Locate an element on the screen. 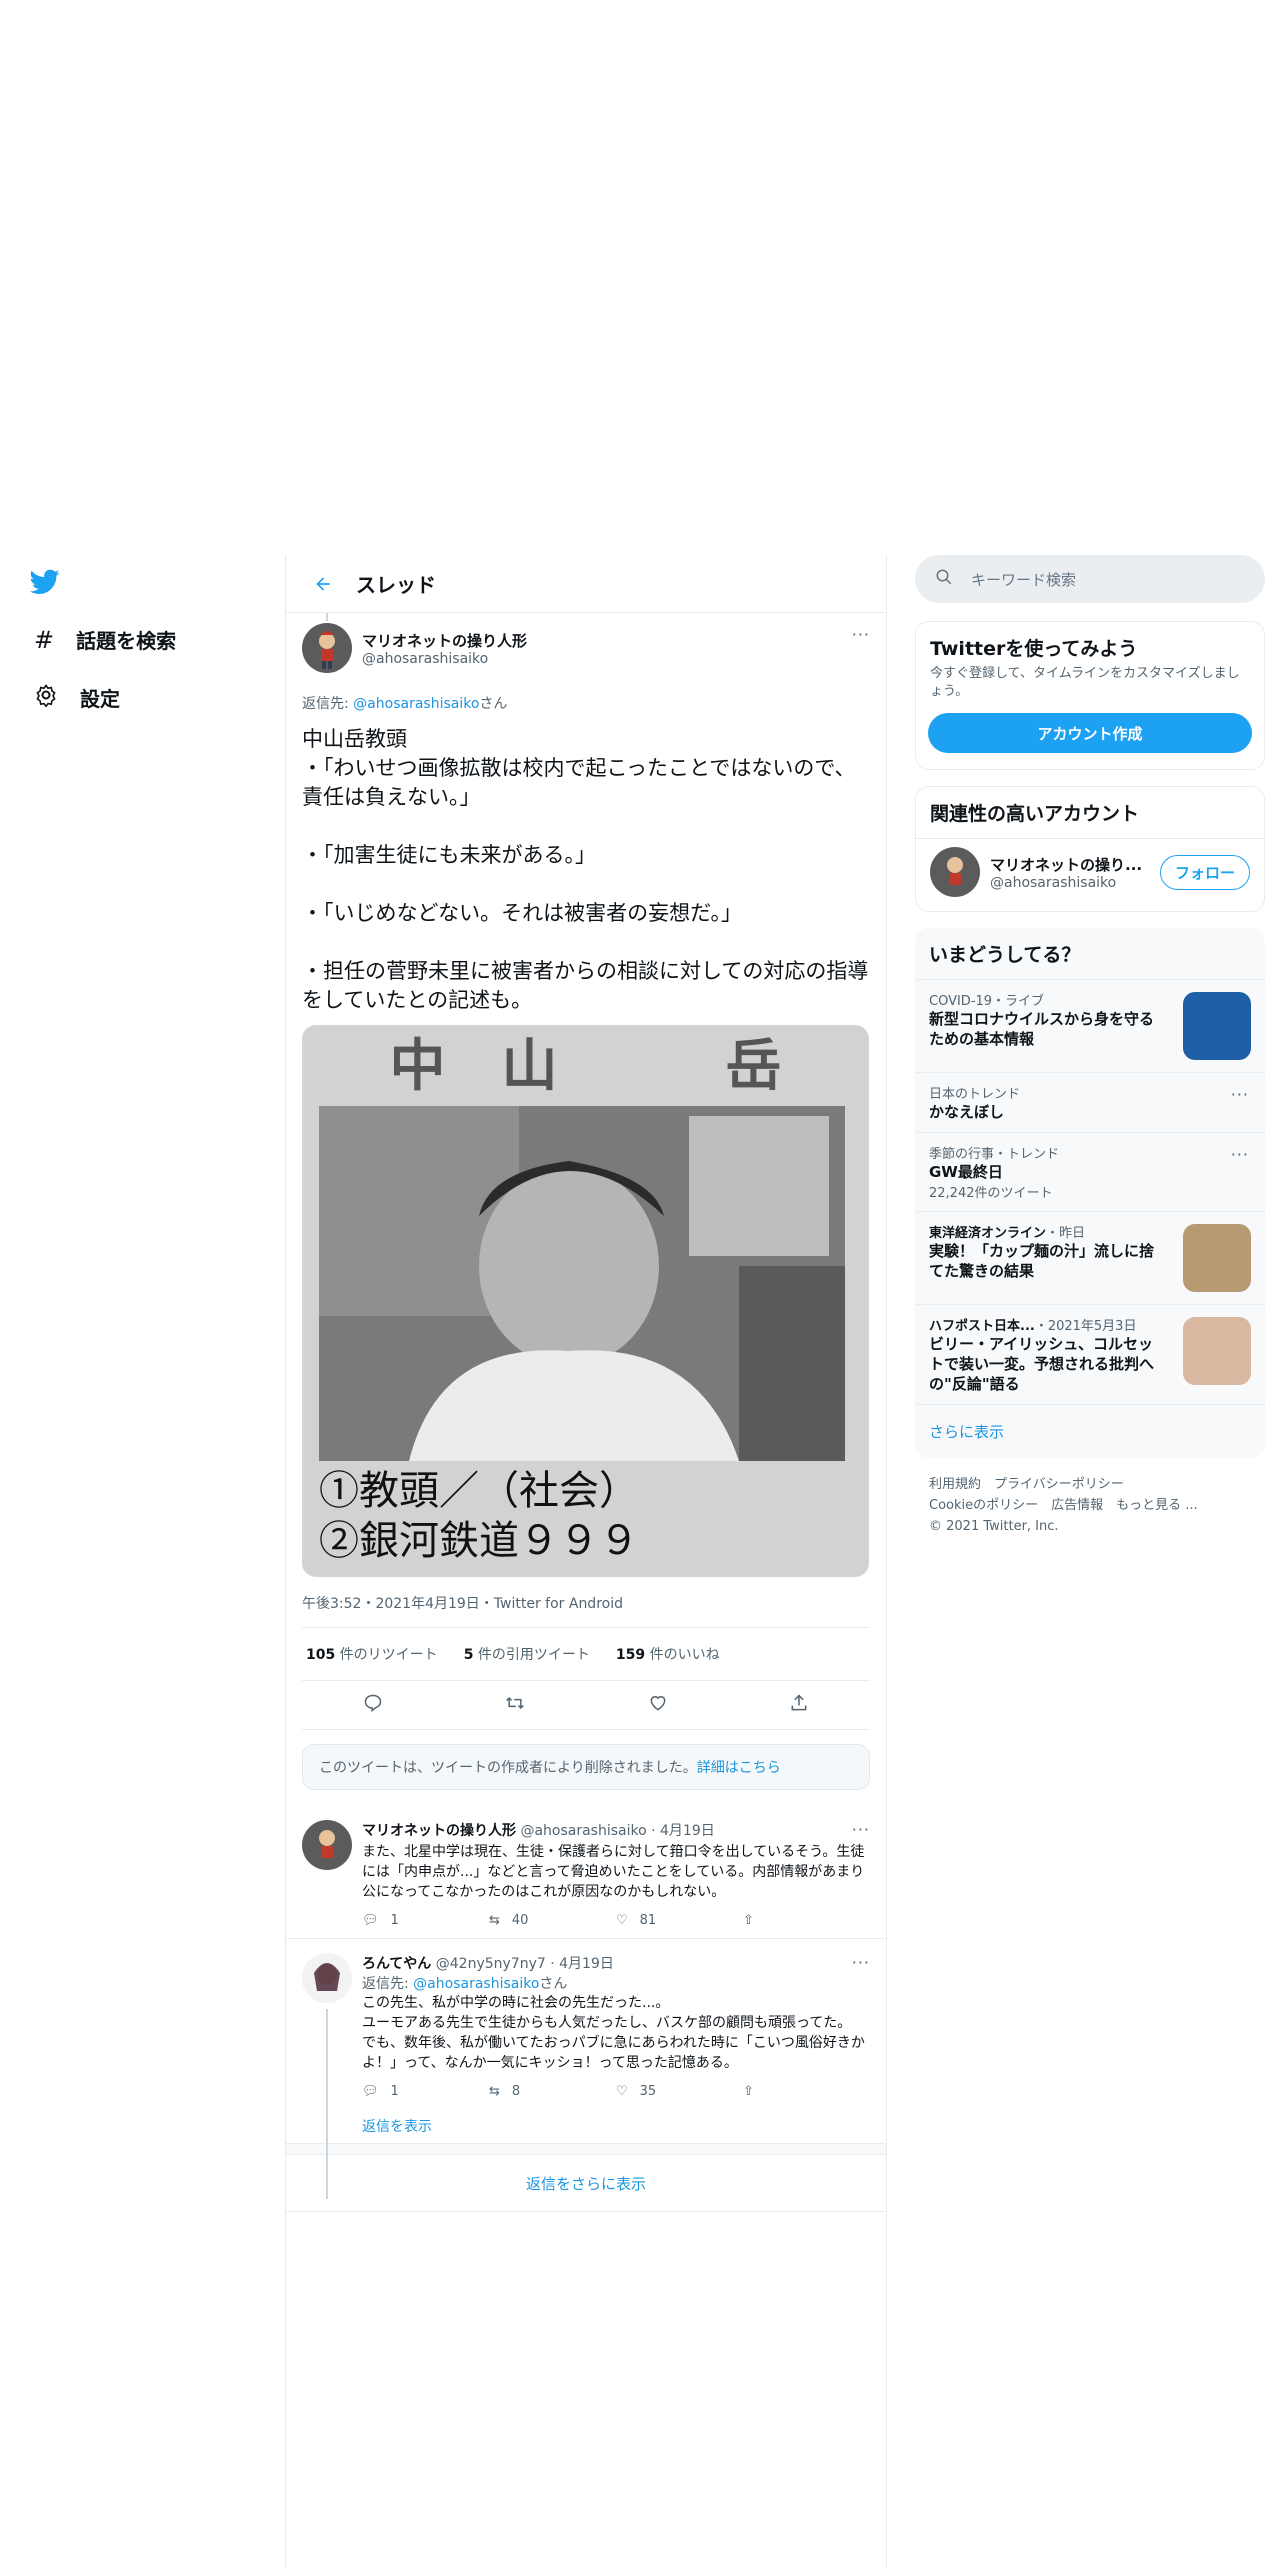 The width and height of the screenshot is (1284, 2568). twitter-logo-icon is located at coordinates (44, 584).